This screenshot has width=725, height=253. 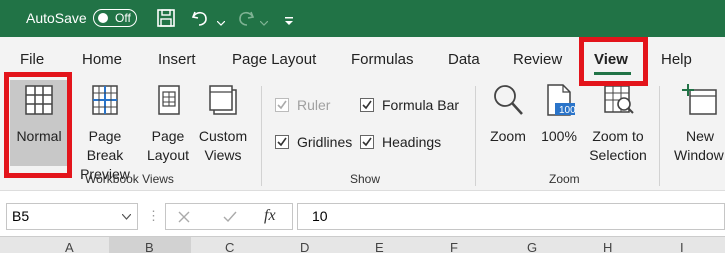 What do you see at coordinates (274, 59) in the screenshot?
I see `tab-page-layout: Page Layout` at bounding box center [274, 59].